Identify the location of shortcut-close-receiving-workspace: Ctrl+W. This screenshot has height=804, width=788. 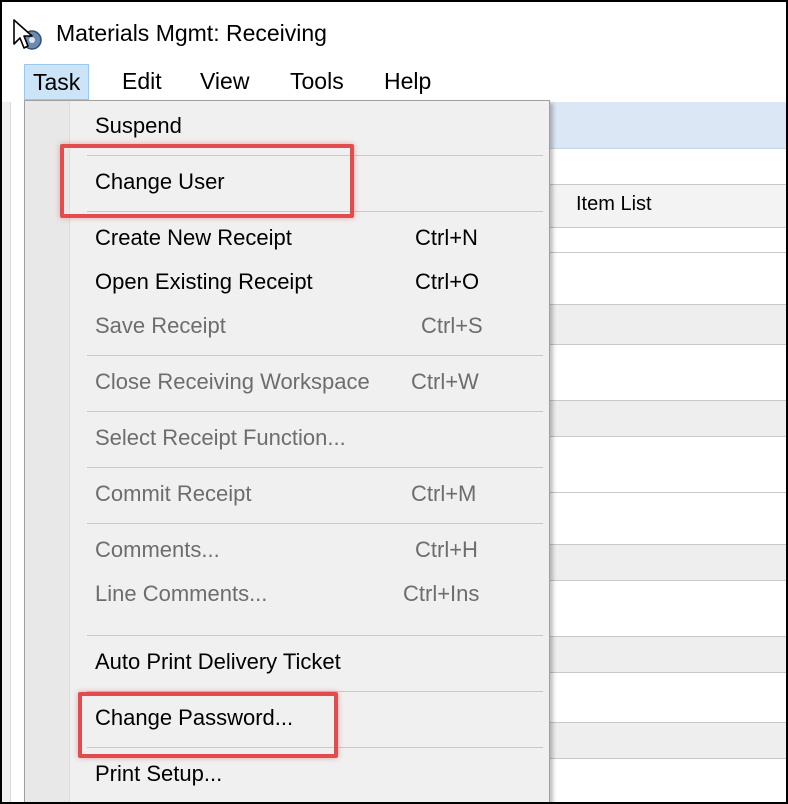
(445, 381).